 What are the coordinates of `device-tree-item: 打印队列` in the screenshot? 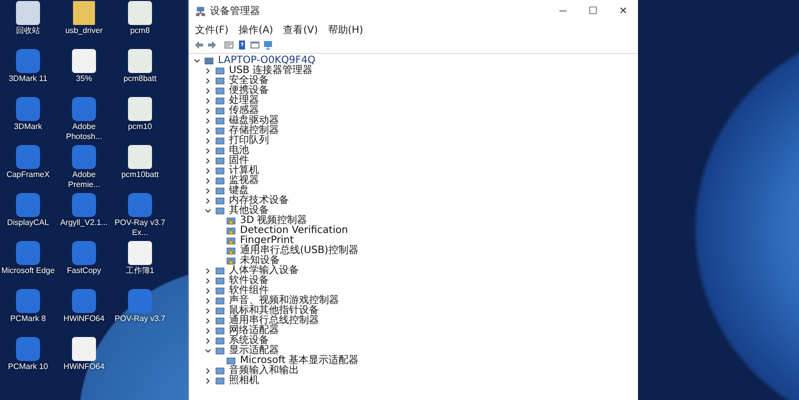 It's located at (249, 141).